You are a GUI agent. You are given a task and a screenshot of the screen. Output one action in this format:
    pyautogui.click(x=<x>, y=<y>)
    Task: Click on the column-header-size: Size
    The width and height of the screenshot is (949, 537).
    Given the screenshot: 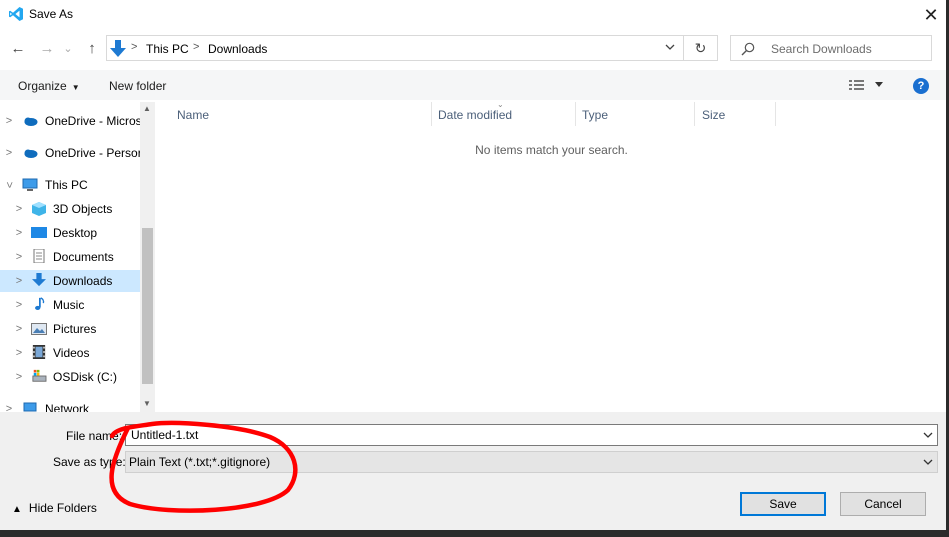 What is the action you would take?
    pyautogui.click(x=735, y=114)
    